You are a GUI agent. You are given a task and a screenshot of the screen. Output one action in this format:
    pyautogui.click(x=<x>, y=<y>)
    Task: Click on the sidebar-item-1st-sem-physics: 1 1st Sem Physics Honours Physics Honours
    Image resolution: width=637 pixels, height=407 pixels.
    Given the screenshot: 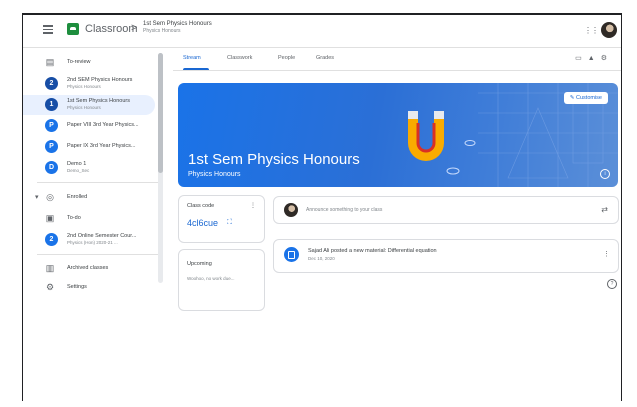 What is the action you would take?
    pyautogui.click(x=89, y=105)
    